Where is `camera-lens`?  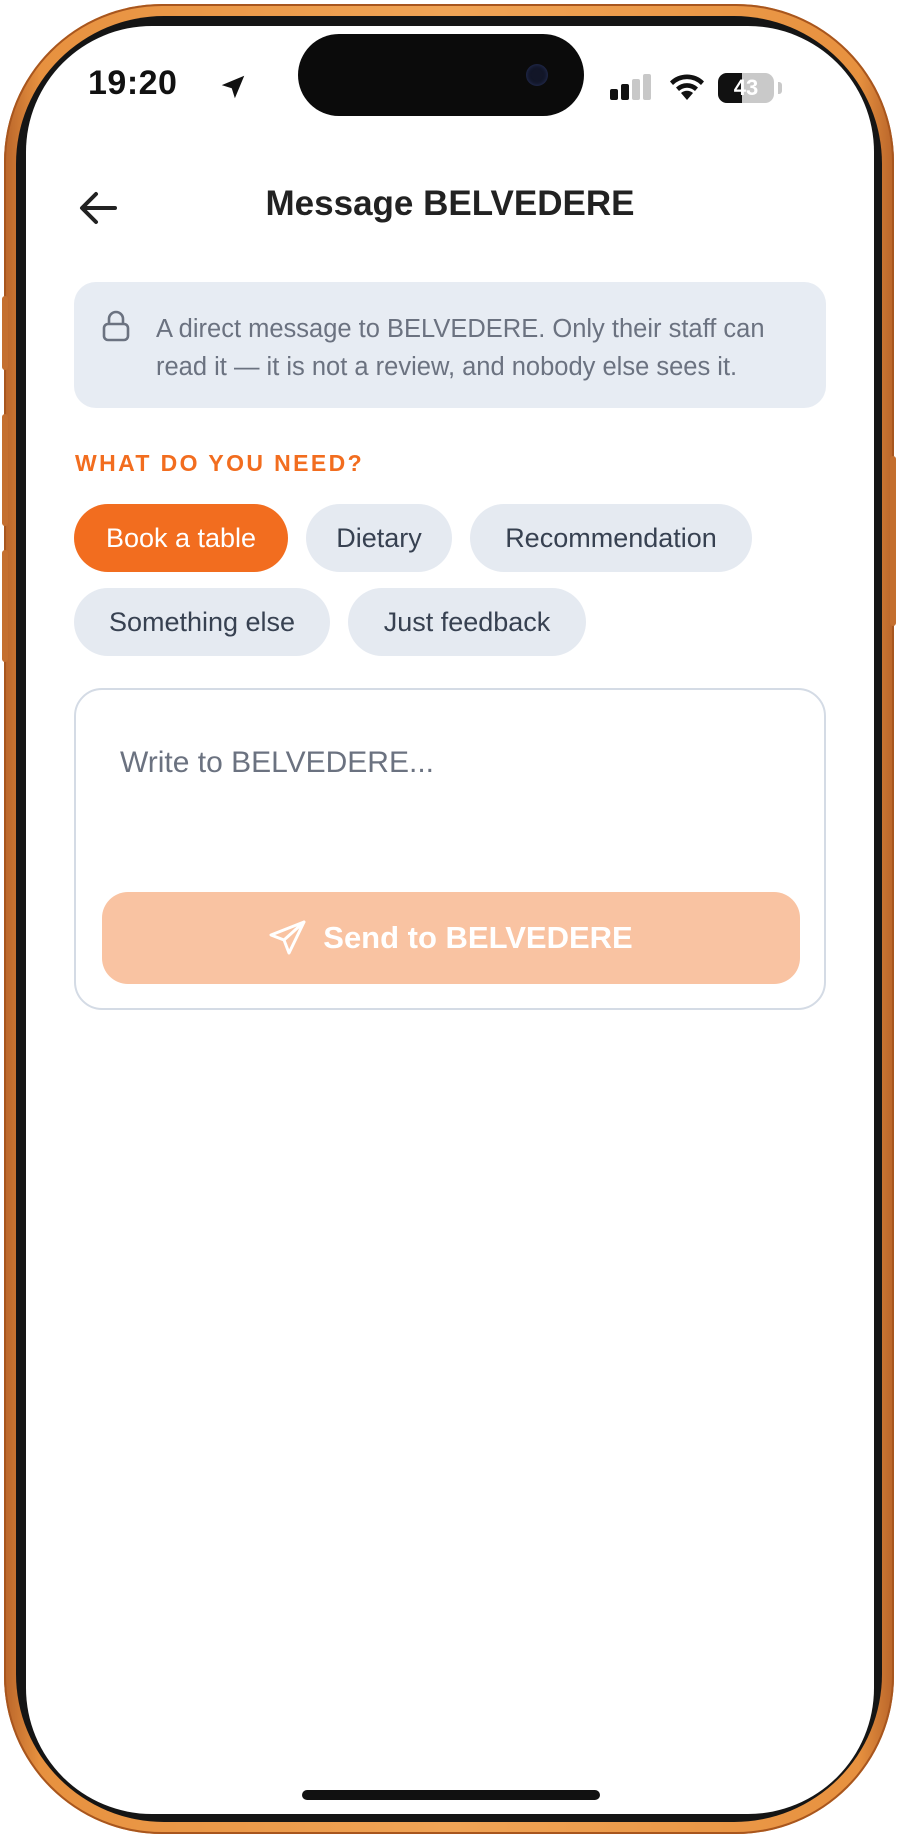 camera-lens is located at coordinates (537, 75).